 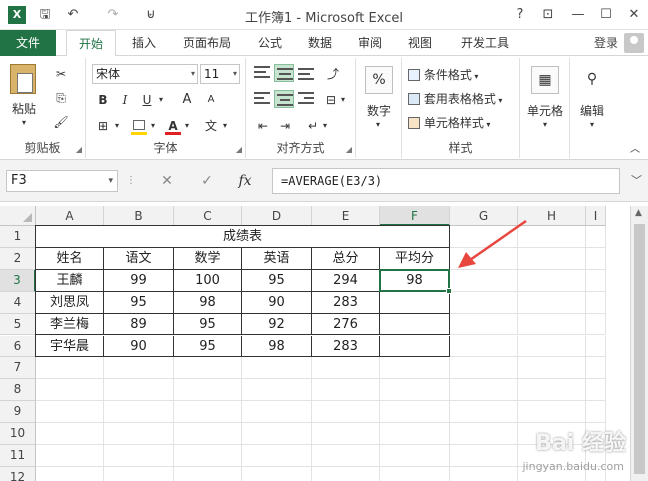 I want to click on cell-f11, so click(x=415, y=456).